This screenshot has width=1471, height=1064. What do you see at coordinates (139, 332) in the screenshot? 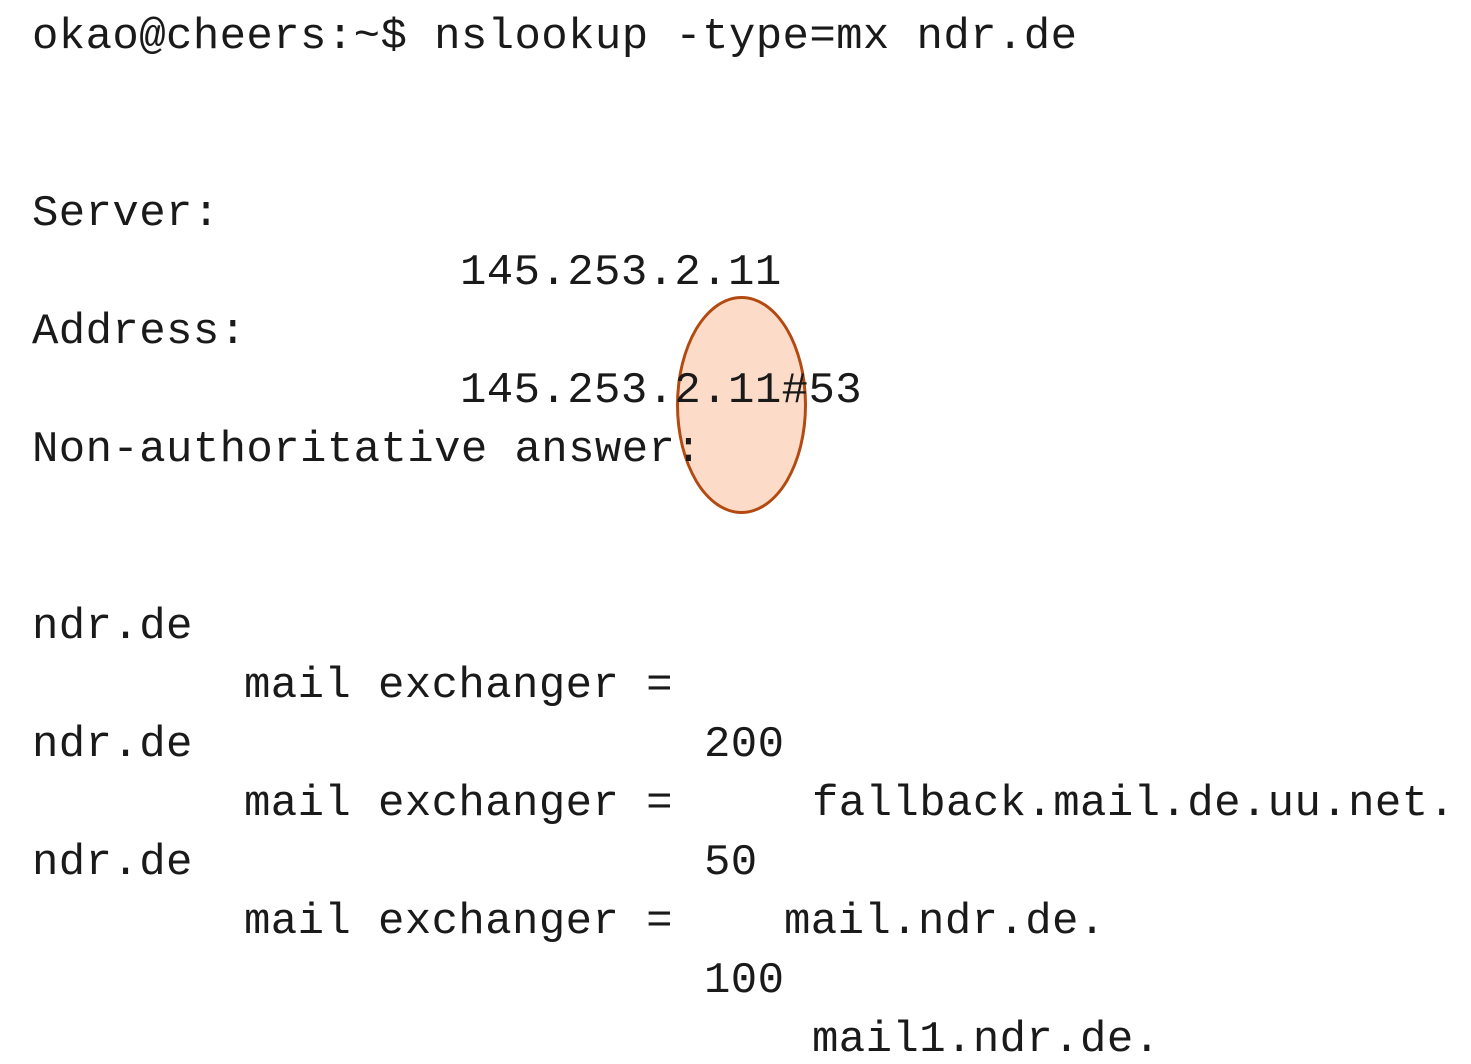
I see `address-label: Address:` at bounding box center [139, 332].